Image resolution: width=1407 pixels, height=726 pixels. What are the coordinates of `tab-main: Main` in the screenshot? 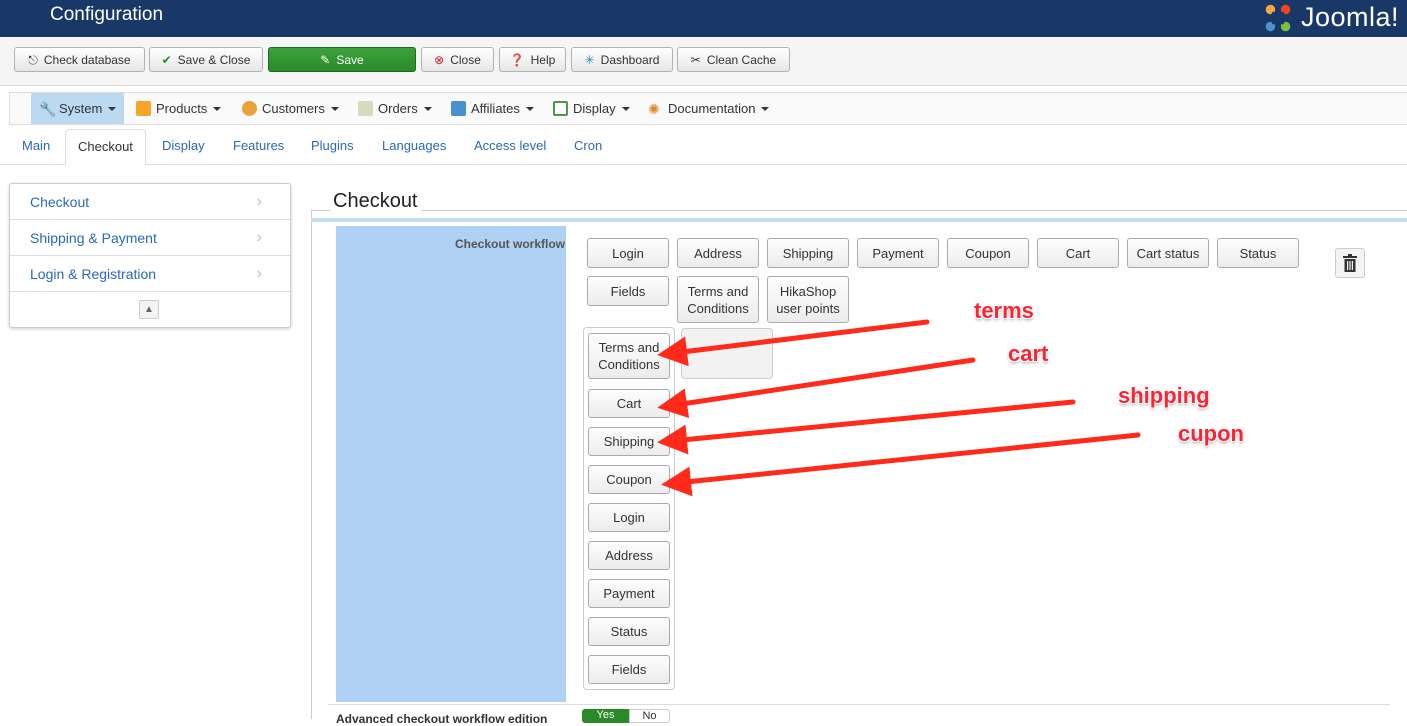 It's located at (36, 147).